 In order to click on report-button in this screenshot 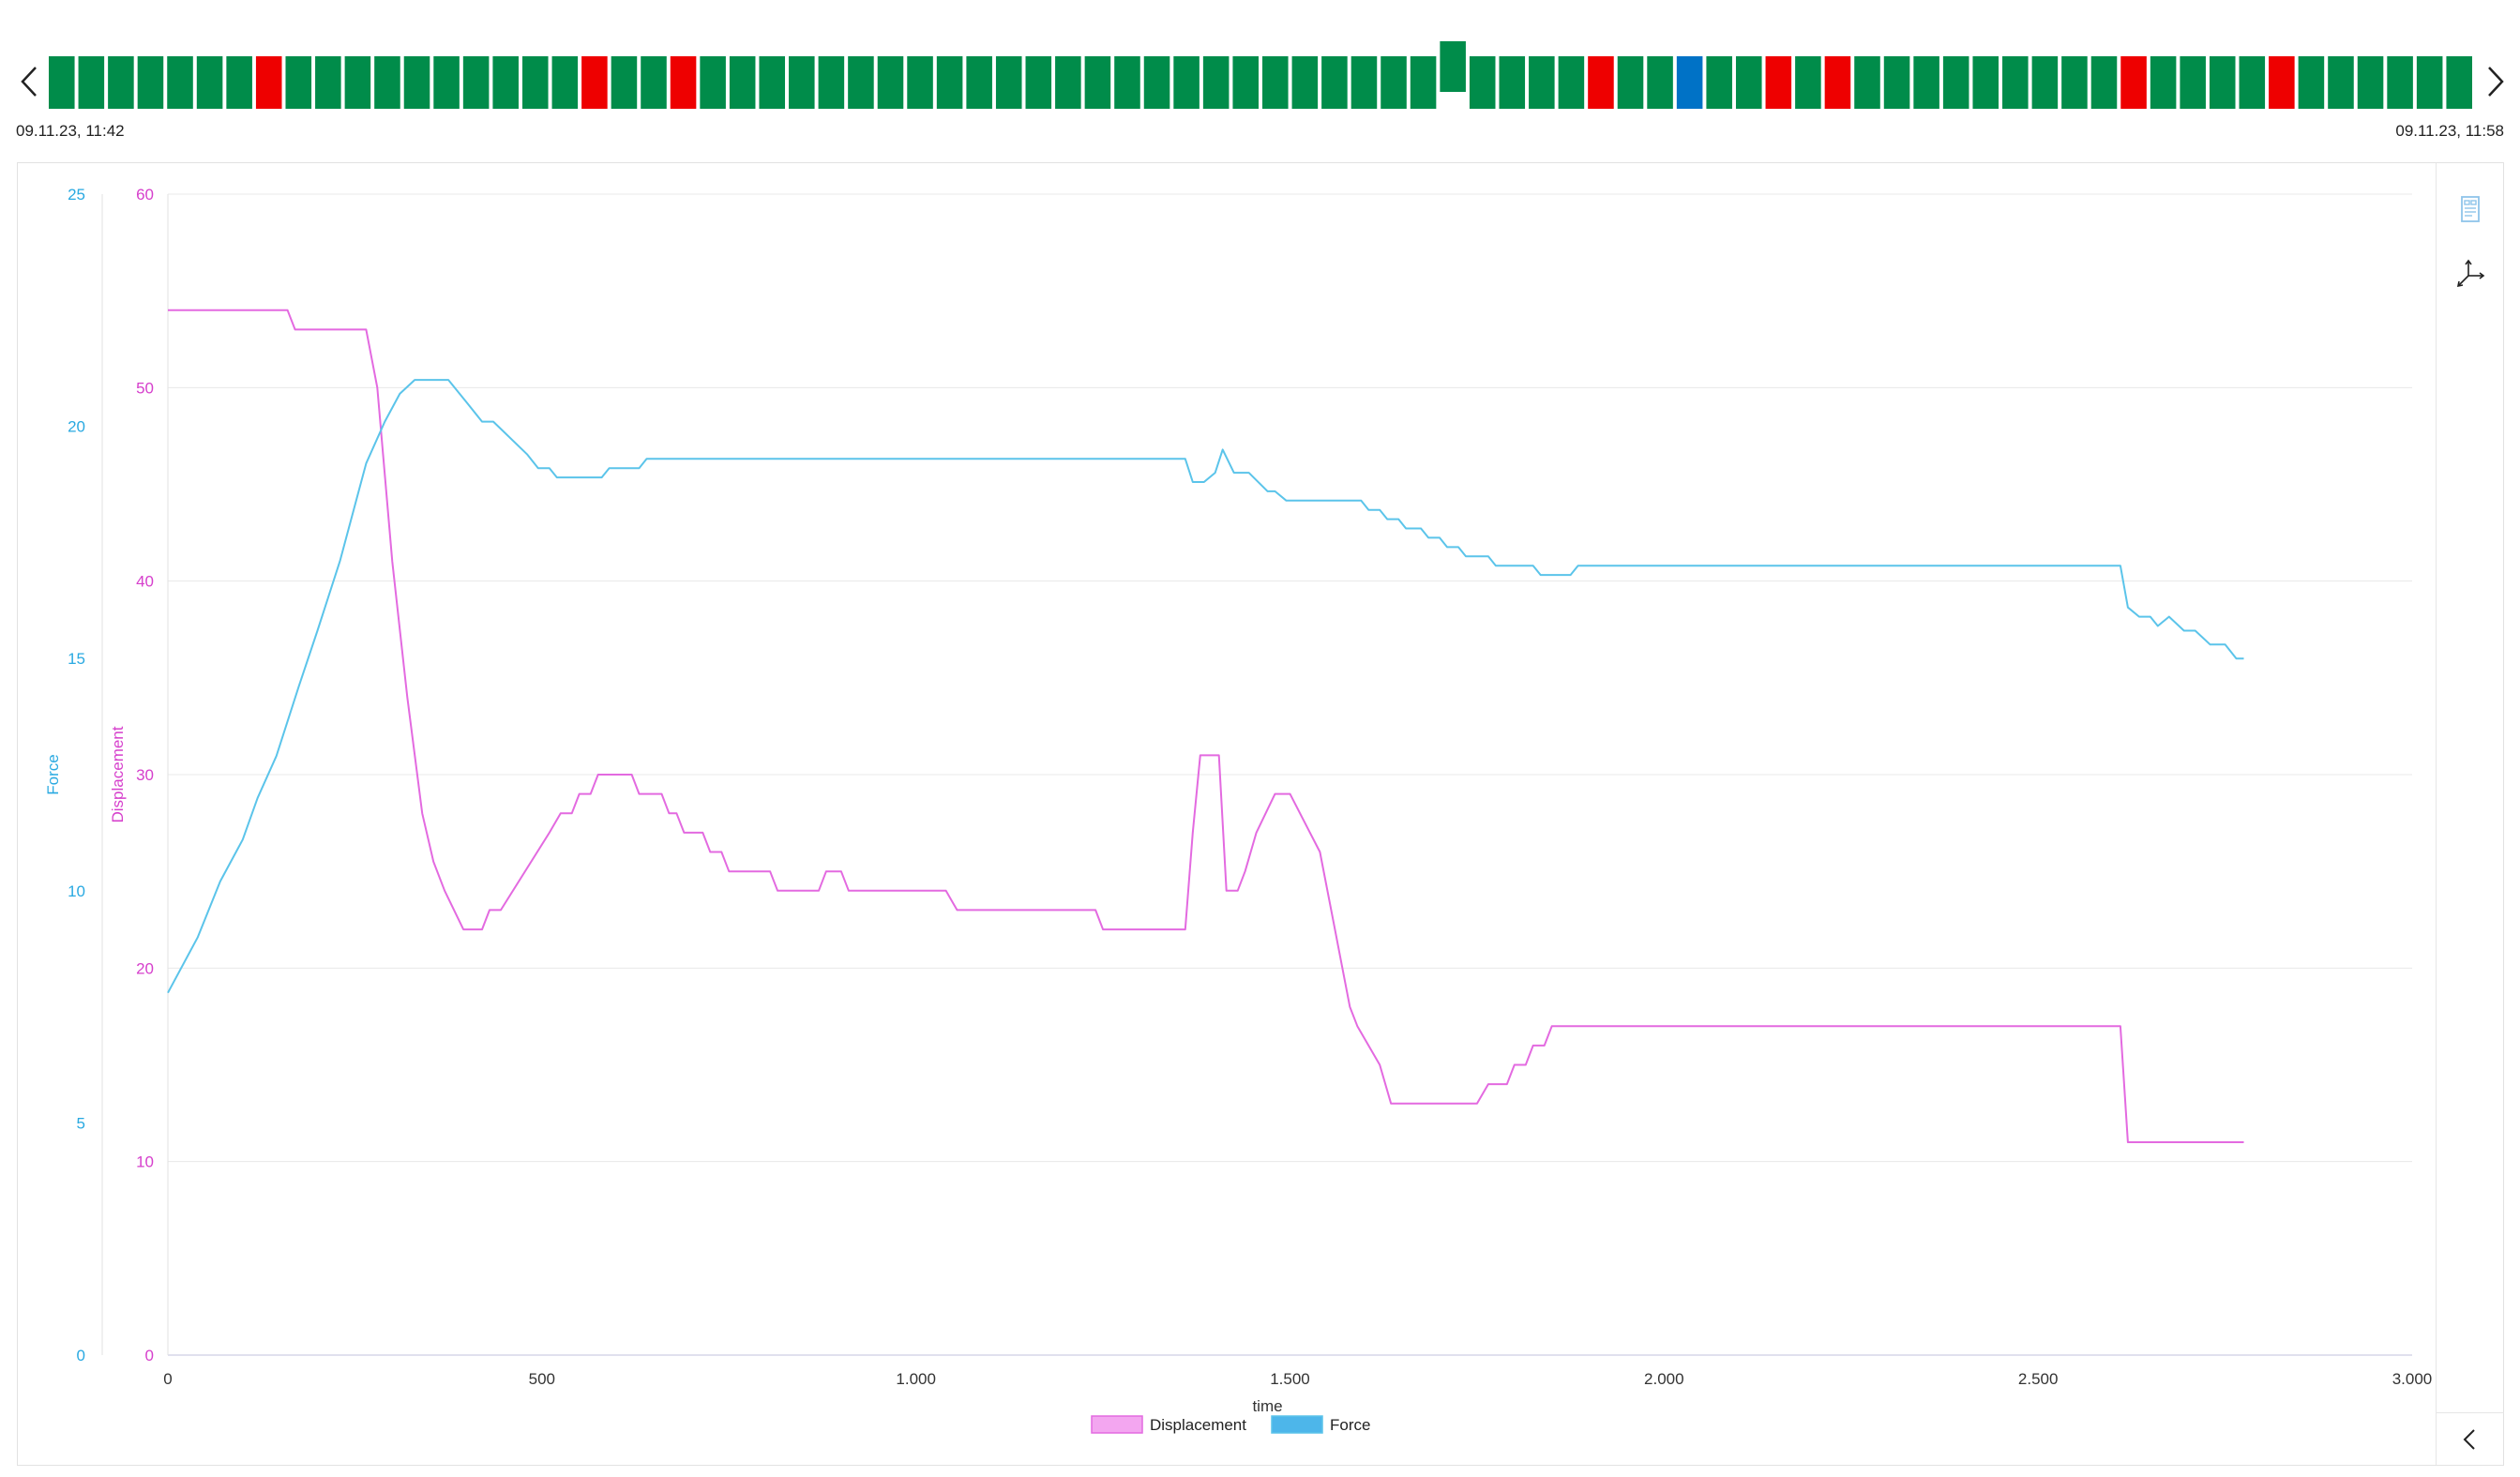, I will do `click(2470, 210)`.